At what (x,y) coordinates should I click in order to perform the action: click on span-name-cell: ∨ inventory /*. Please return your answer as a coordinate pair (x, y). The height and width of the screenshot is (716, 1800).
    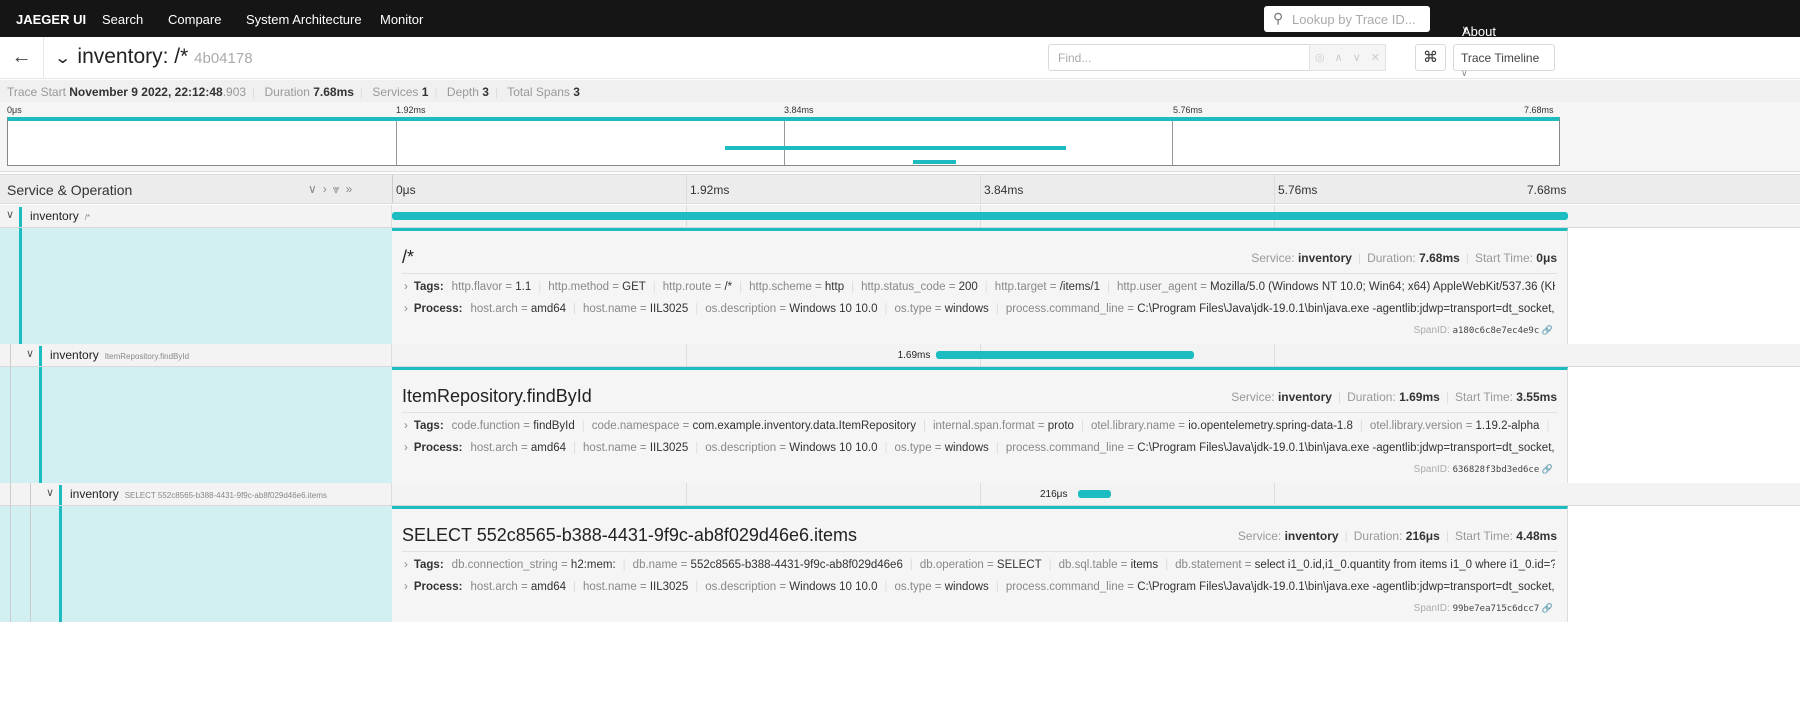
    Looking at the image, I should click on (196, 216).